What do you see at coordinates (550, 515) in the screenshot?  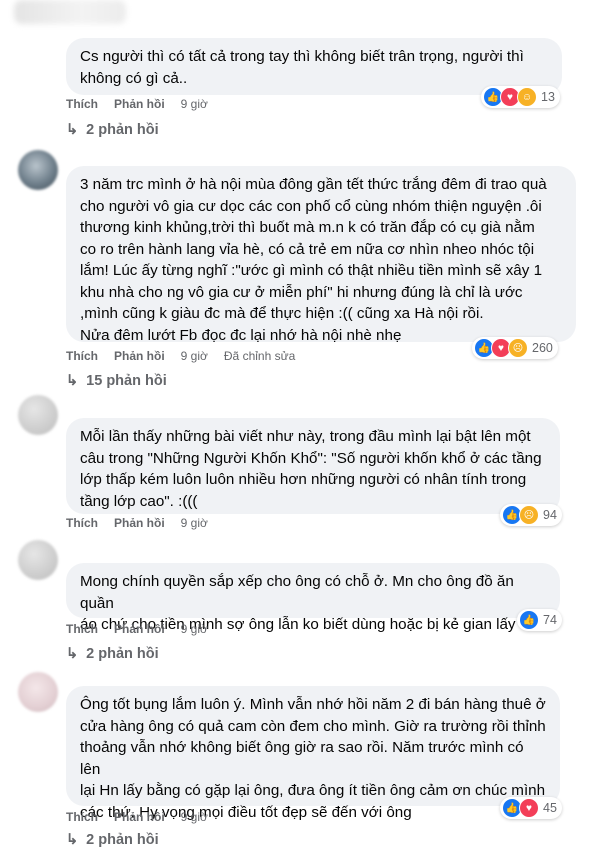 I see `reaction-count: 94` at bounding box center [550, 515].